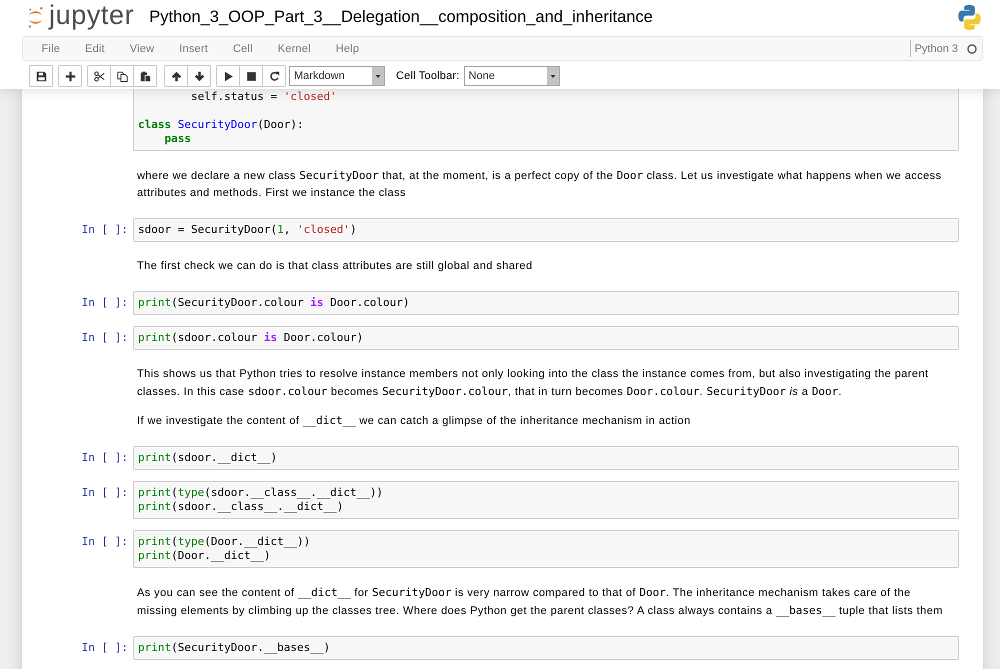 The width and height of the screenshot is (1000, 669). Describe the element at coordinates (540, 602) in the screenshot. I see `paragraph: As you can see the content of __dict__ for SecurityDoor is very narrow compared to that of Door. The inheritance mechanism takes care of the missing elements by climbing up the classes tree. Where does Python get the parent classes? A class always contains a __bases__ tuple that lists them` at that location.